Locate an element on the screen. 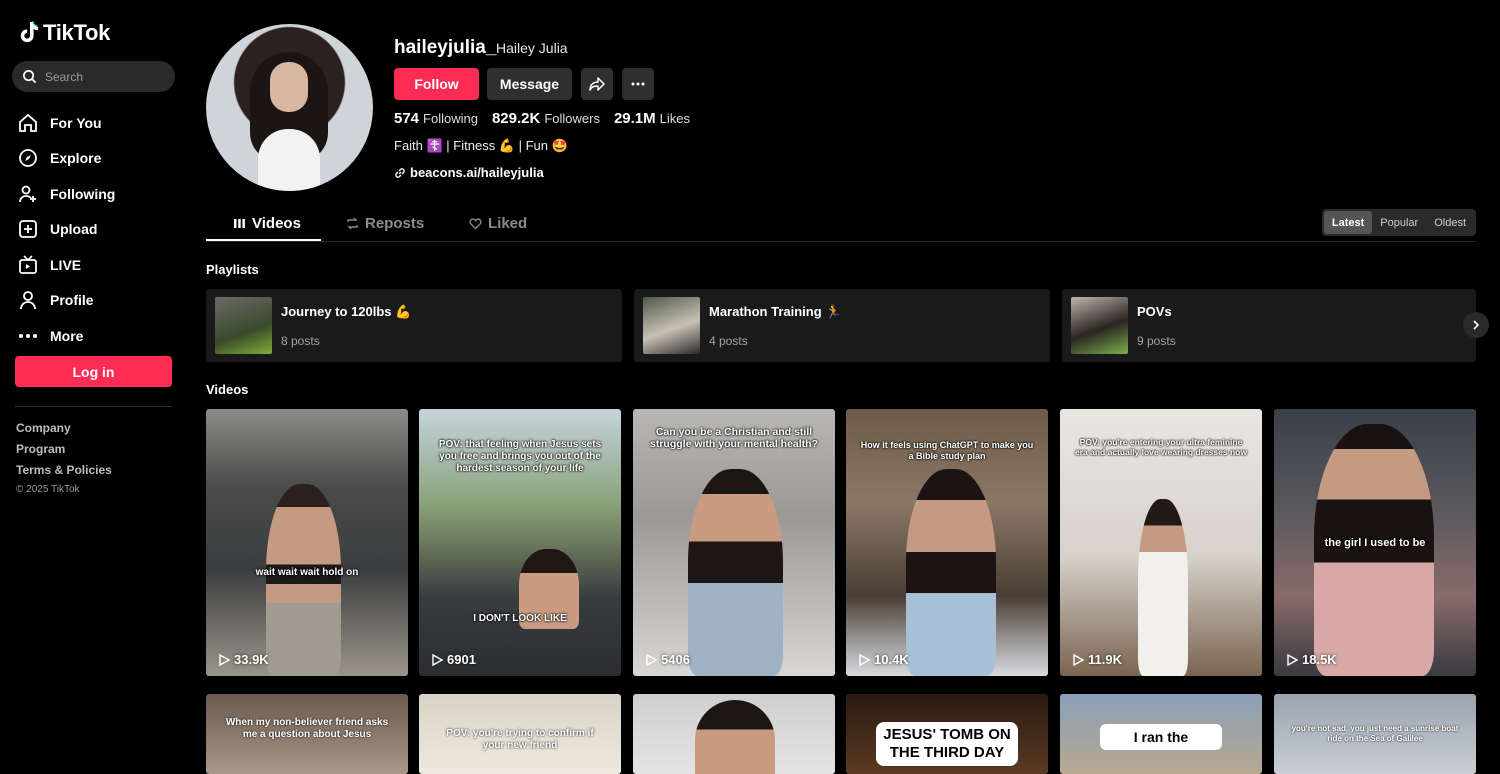 The image size is (1500, 774). stat-followers: 829.2K Followers is located at coordinates (546, 118).